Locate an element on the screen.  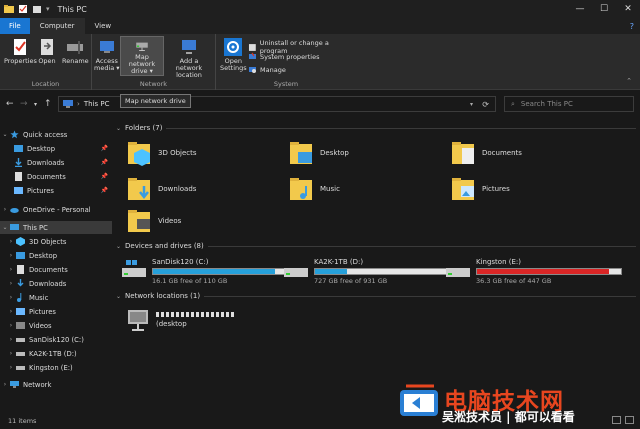
nav-music: › Music is located at coordinates (56, 297).